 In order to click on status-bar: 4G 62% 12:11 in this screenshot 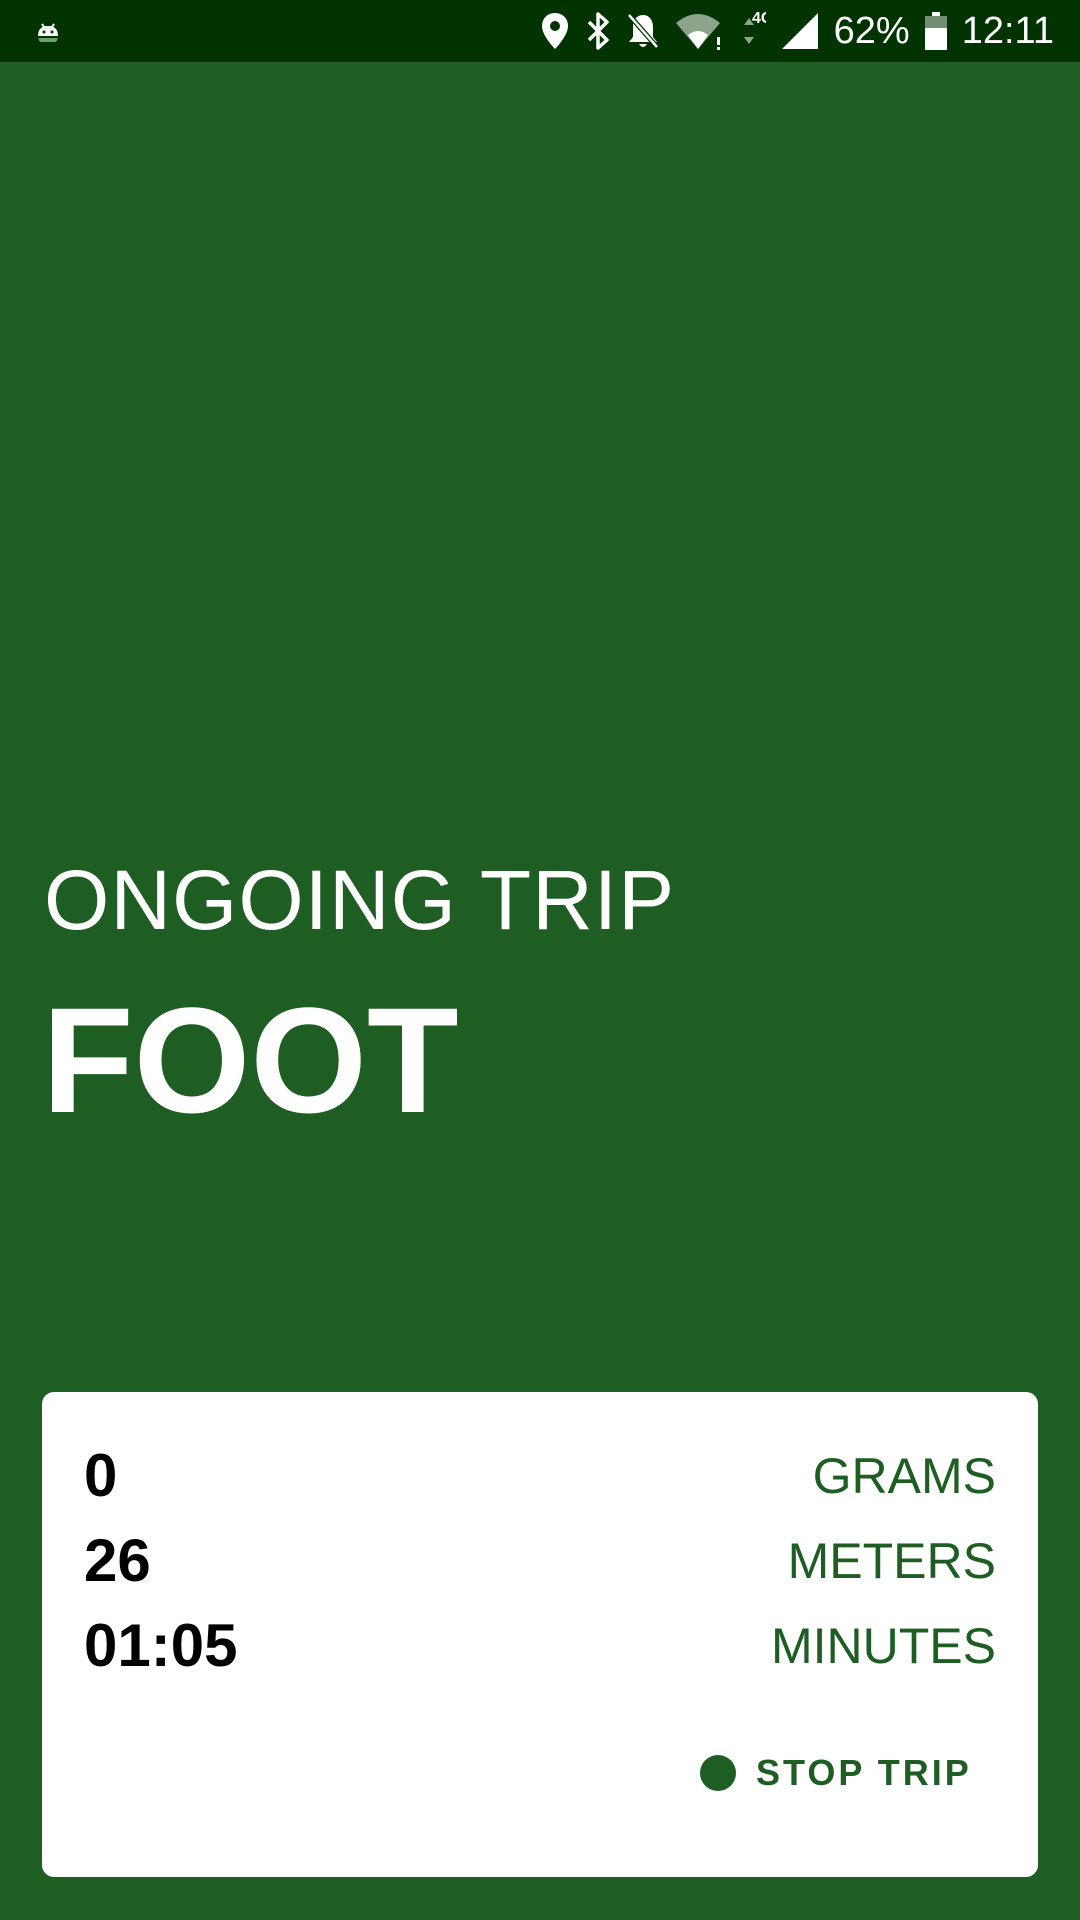, I will do `click(540, 31)`.